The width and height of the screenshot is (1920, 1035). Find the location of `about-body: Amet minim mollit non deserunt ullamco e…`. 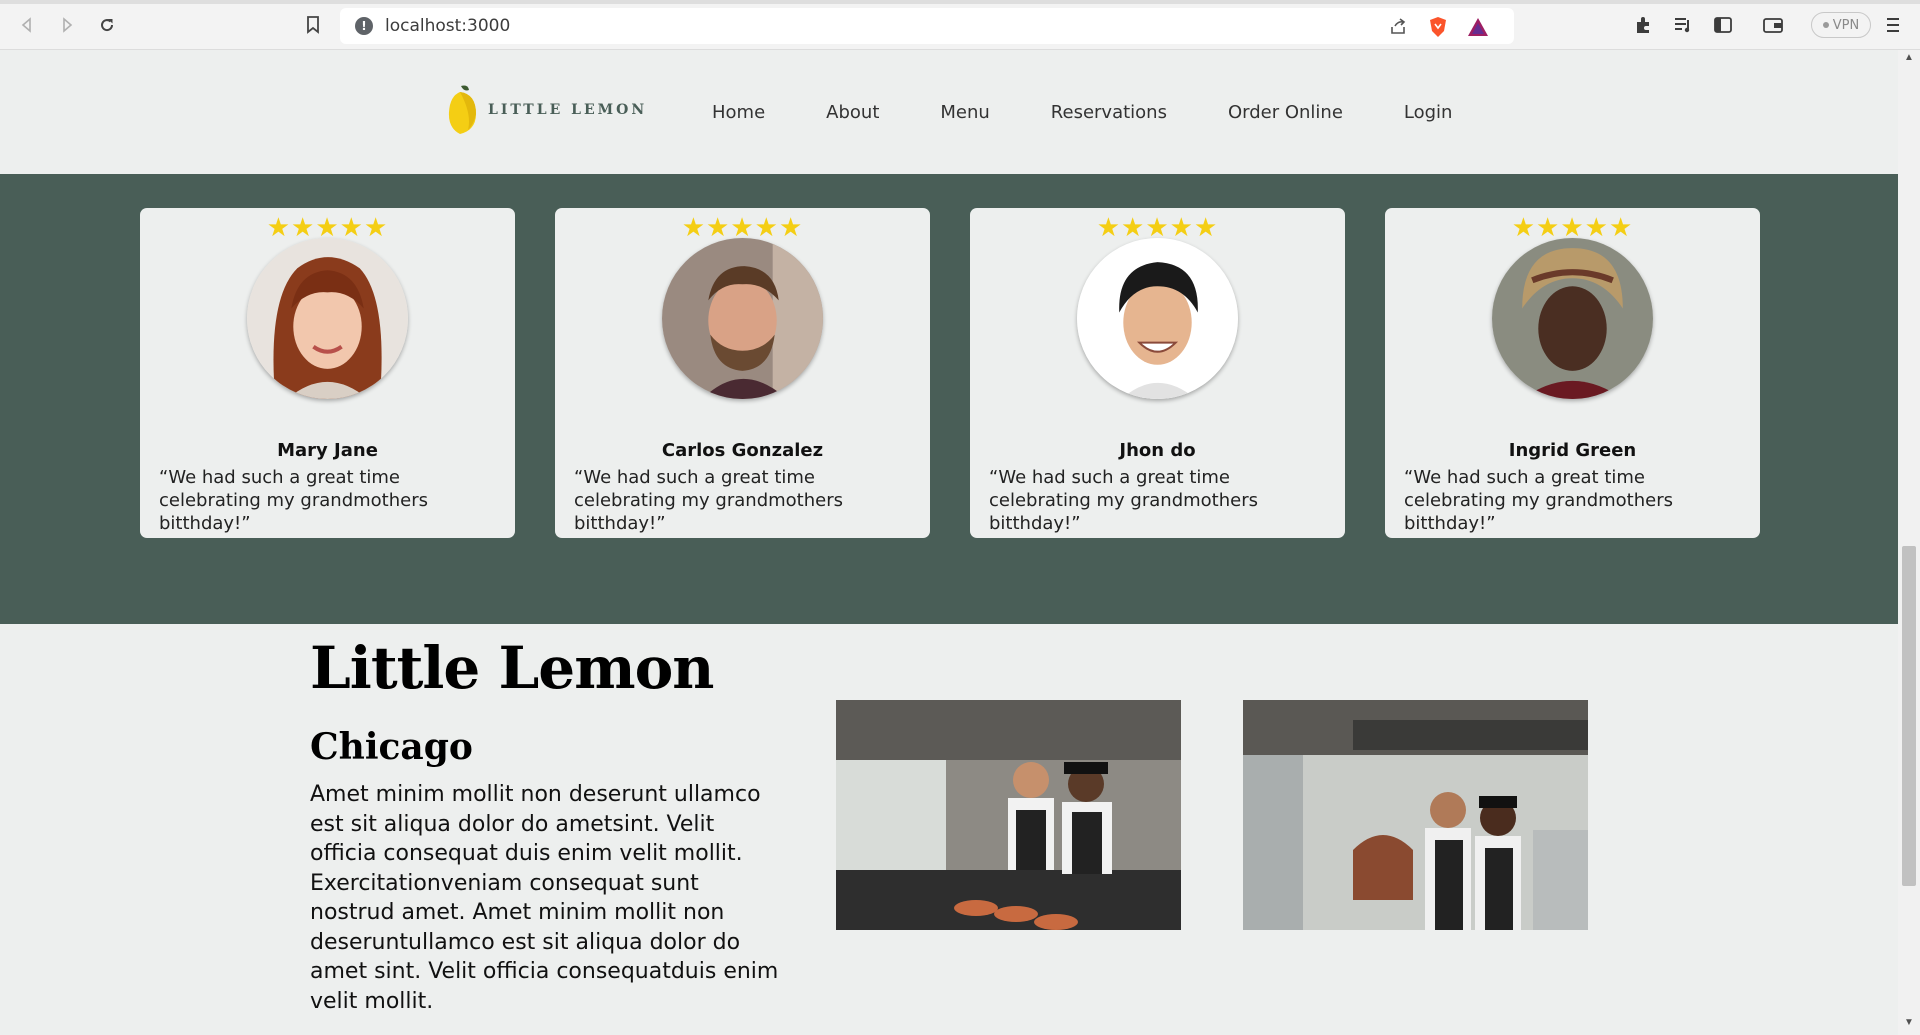

about-body: Amet minim mollit non deserunt ullamco e… is located at coordinates (544, 898).